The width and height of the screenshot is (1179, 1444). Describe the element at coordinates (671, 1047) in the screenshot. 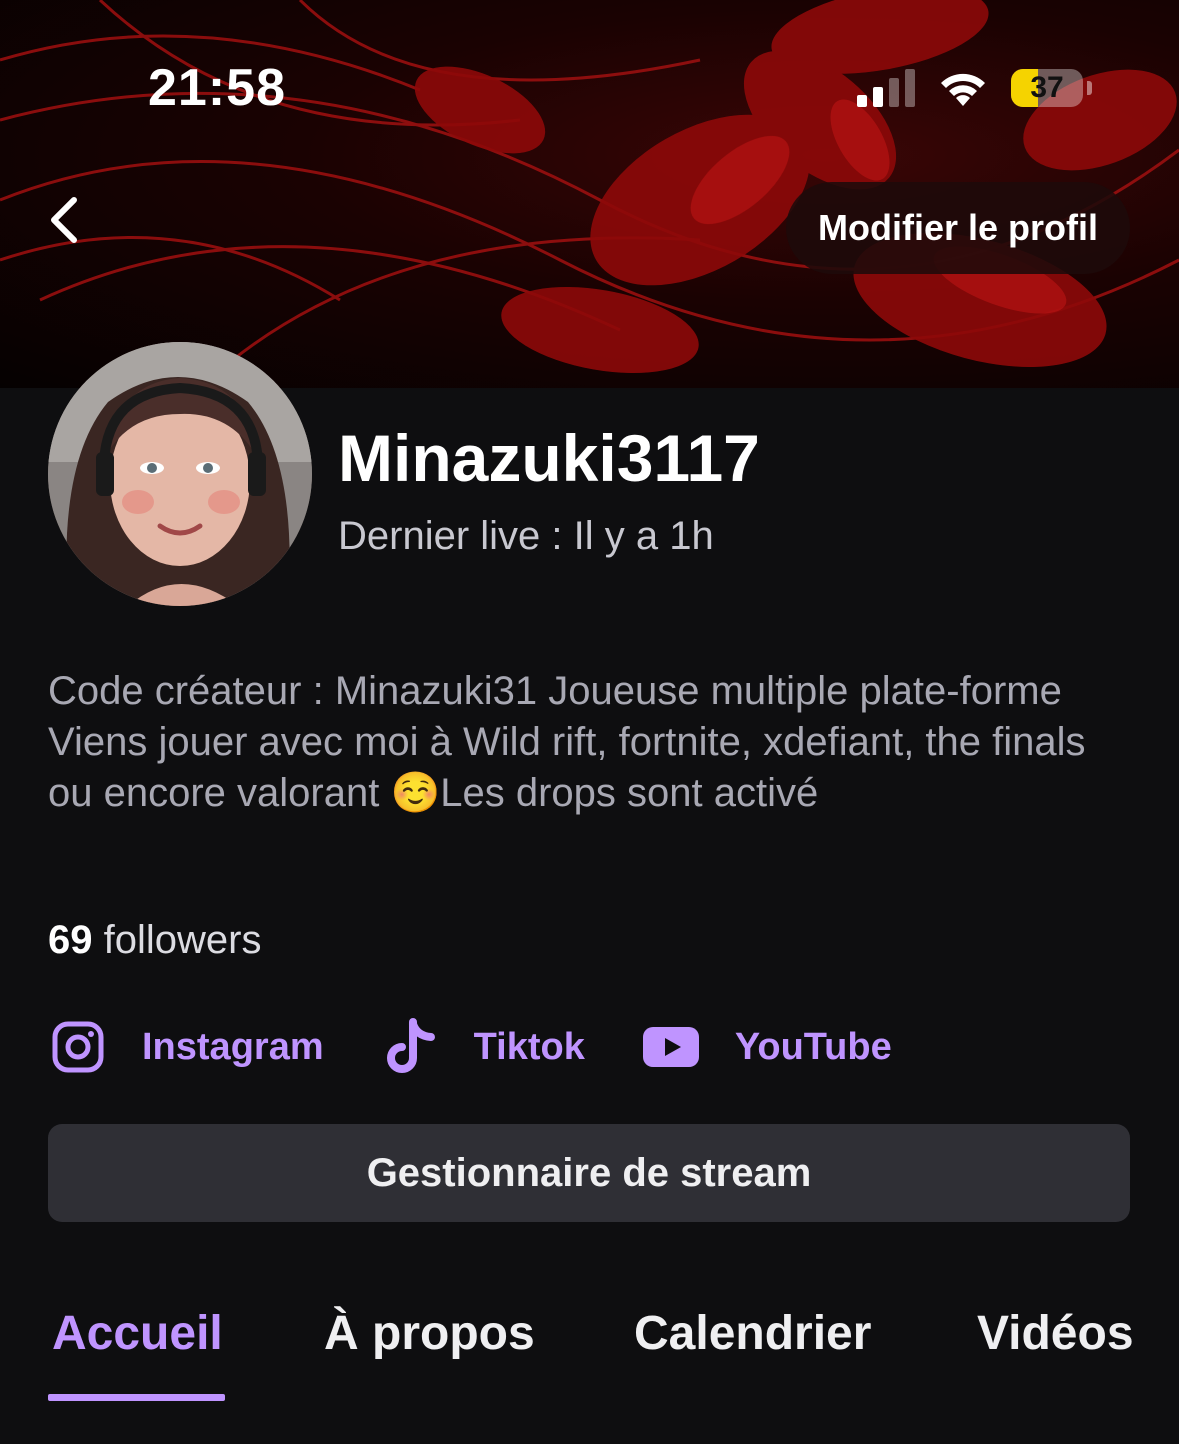

I see `youtube-icon` at that location.